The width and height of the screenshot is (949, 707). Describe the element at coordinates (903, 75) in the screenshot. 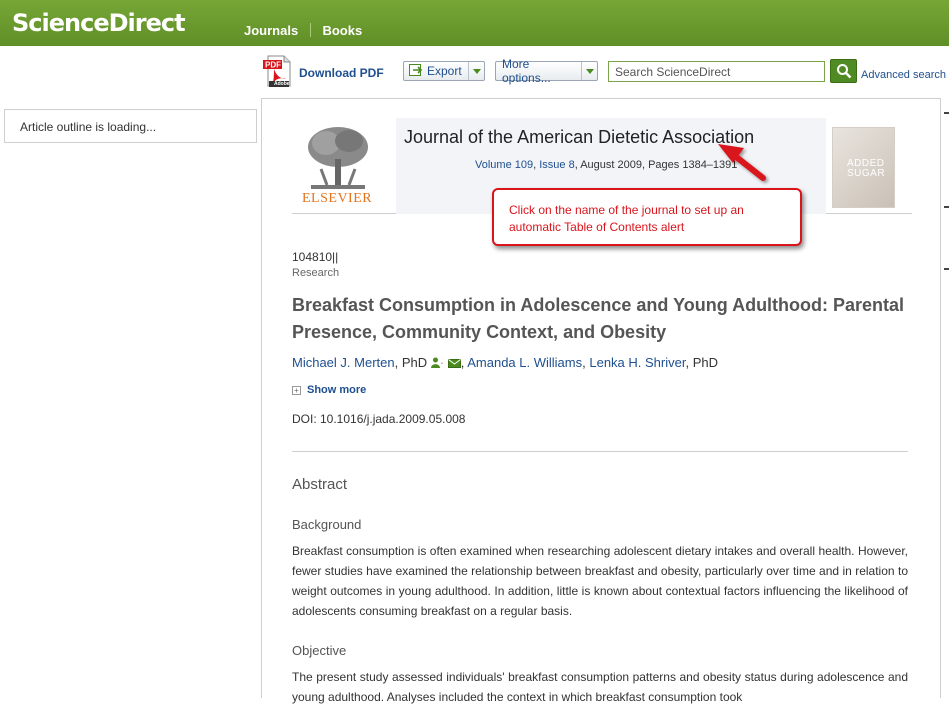

I see `advanced-search-link: Advanced search` at that location.